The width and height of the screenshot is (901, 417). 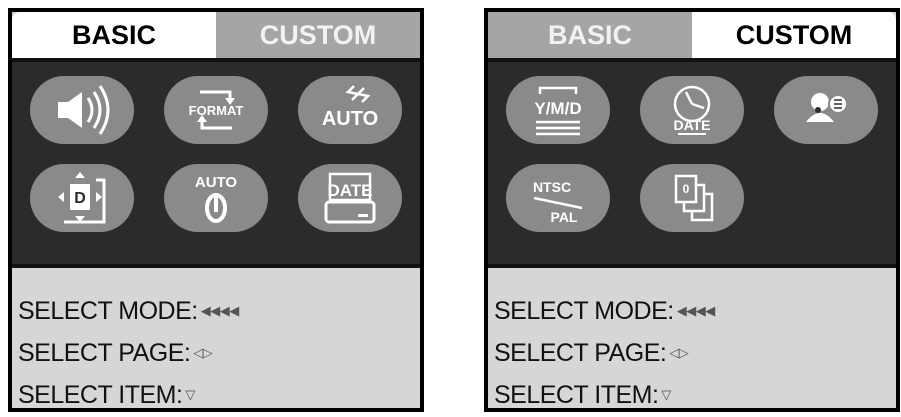 I want to click on format-button: FORMAT, so click(x=216, y=110).